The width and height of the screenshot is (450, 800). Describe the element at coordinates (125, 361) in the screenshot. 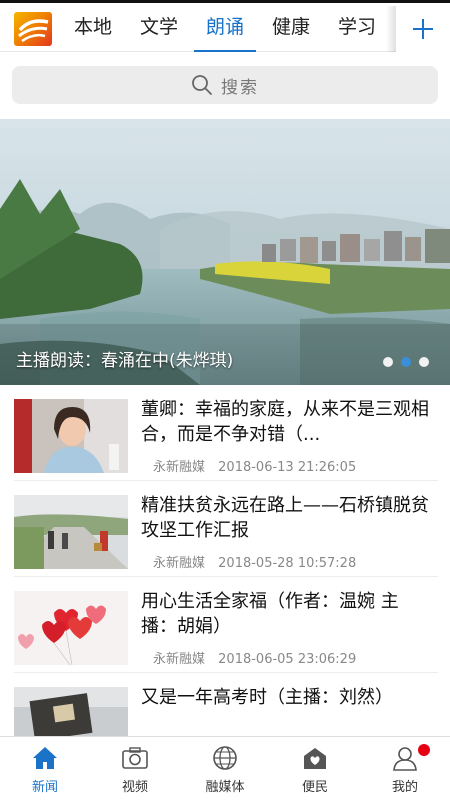

I see `banner-caption: 主播朗读：春涌在中(朱烨琪)` at that location.